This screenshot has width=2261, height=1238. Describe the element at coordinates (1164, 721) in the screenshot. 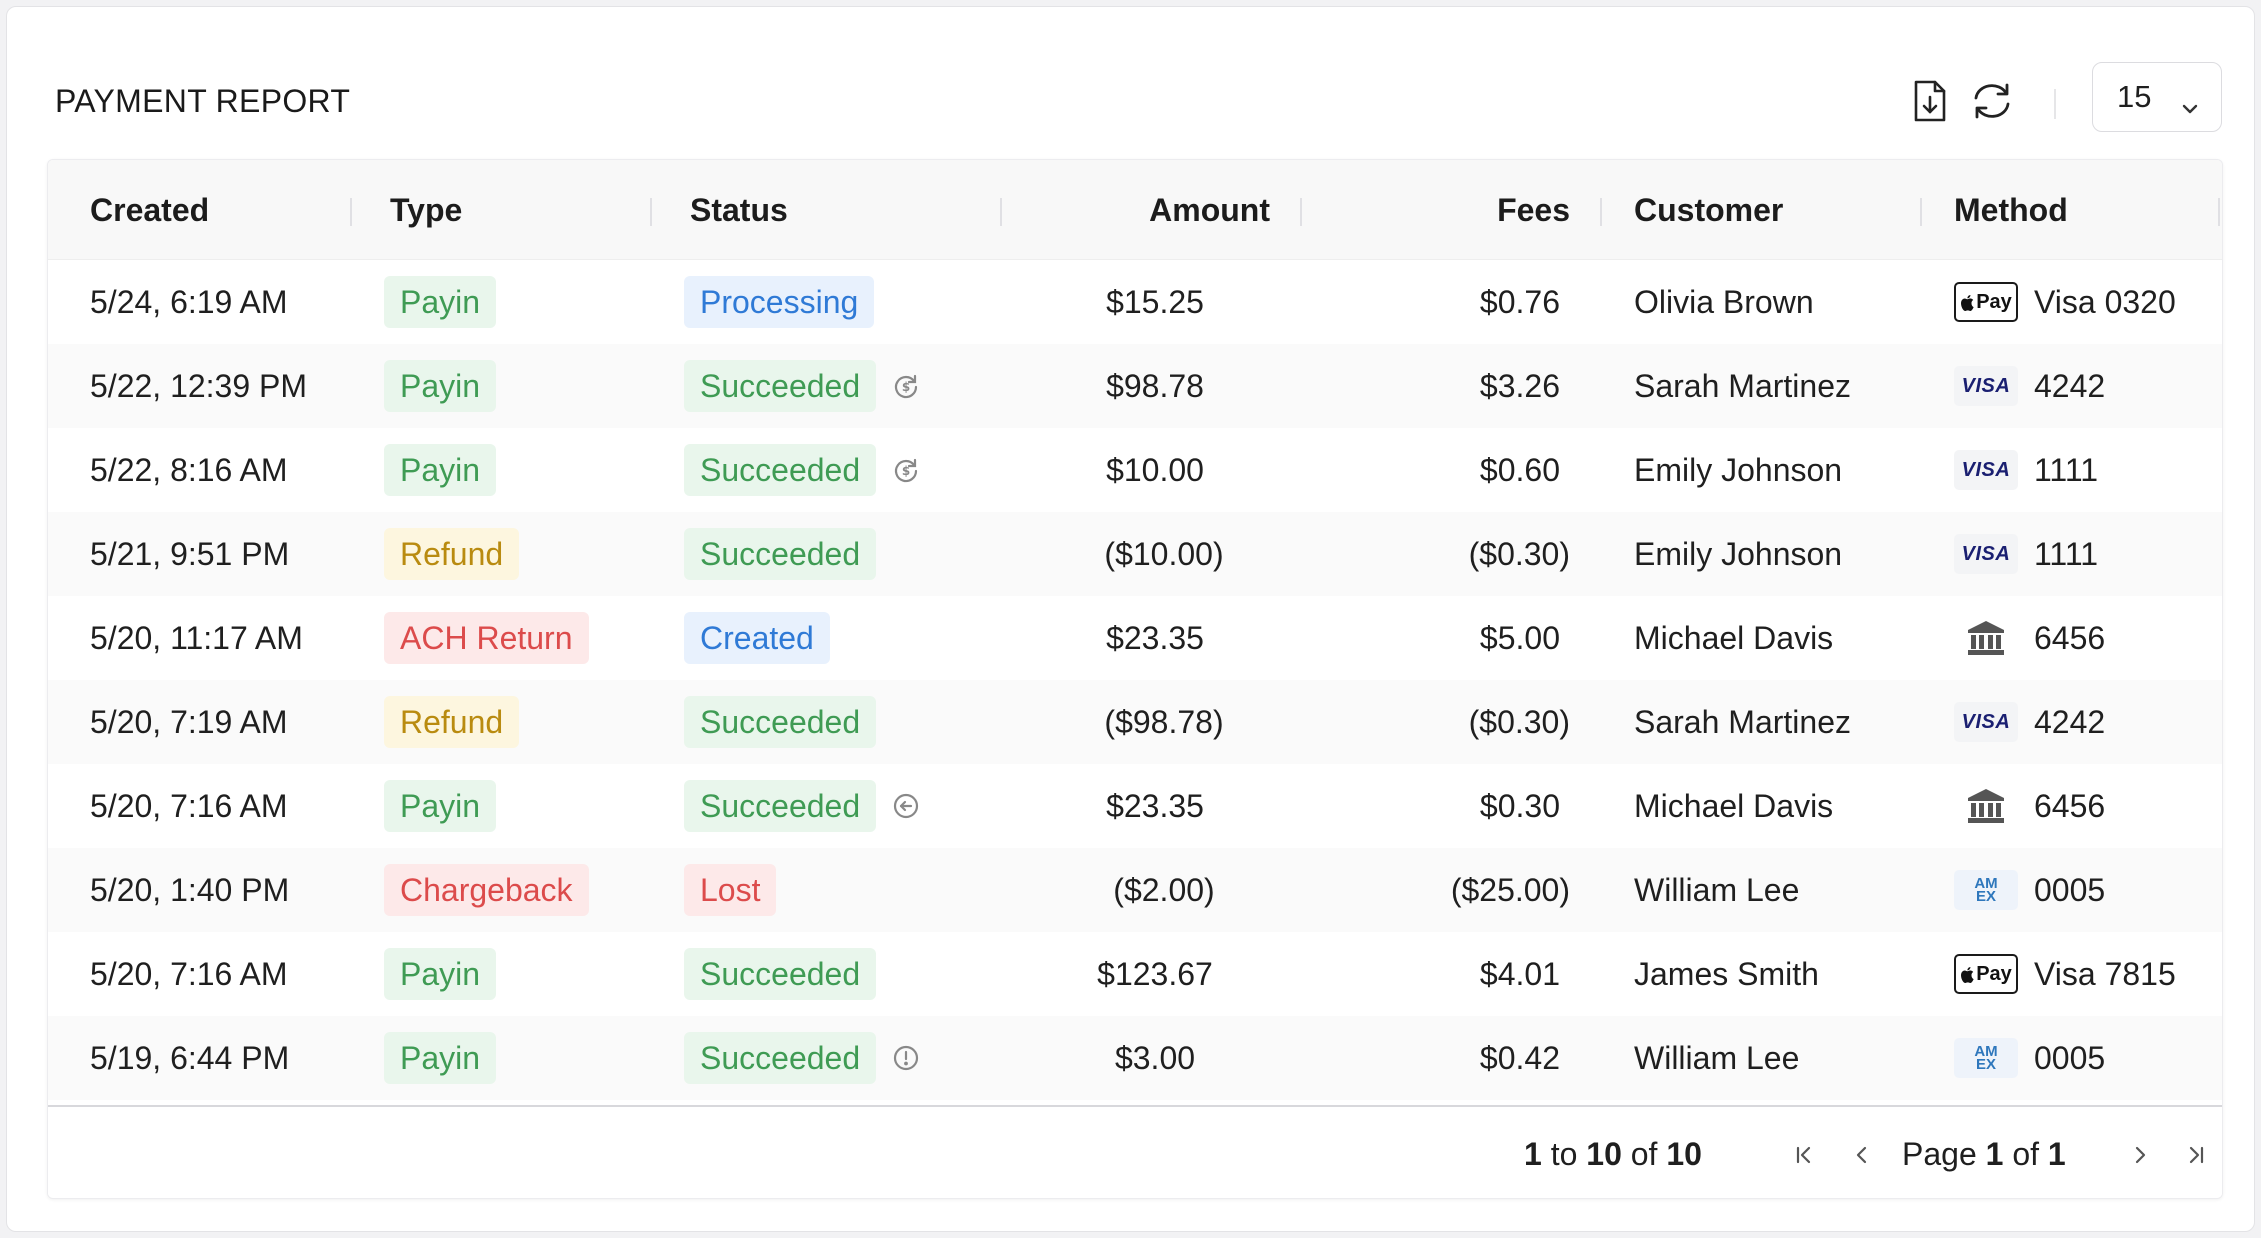

I see `amount-cell: ($98.78)` at that location.